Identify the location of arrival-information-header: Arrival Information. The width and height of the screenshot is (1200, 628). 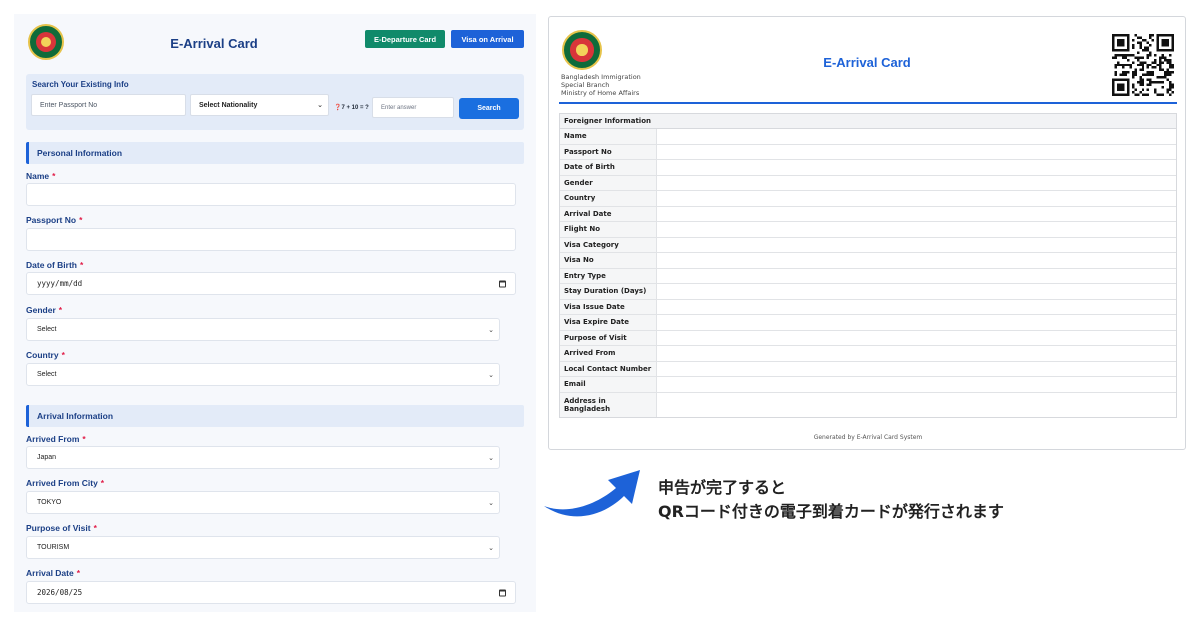
(275, 416).